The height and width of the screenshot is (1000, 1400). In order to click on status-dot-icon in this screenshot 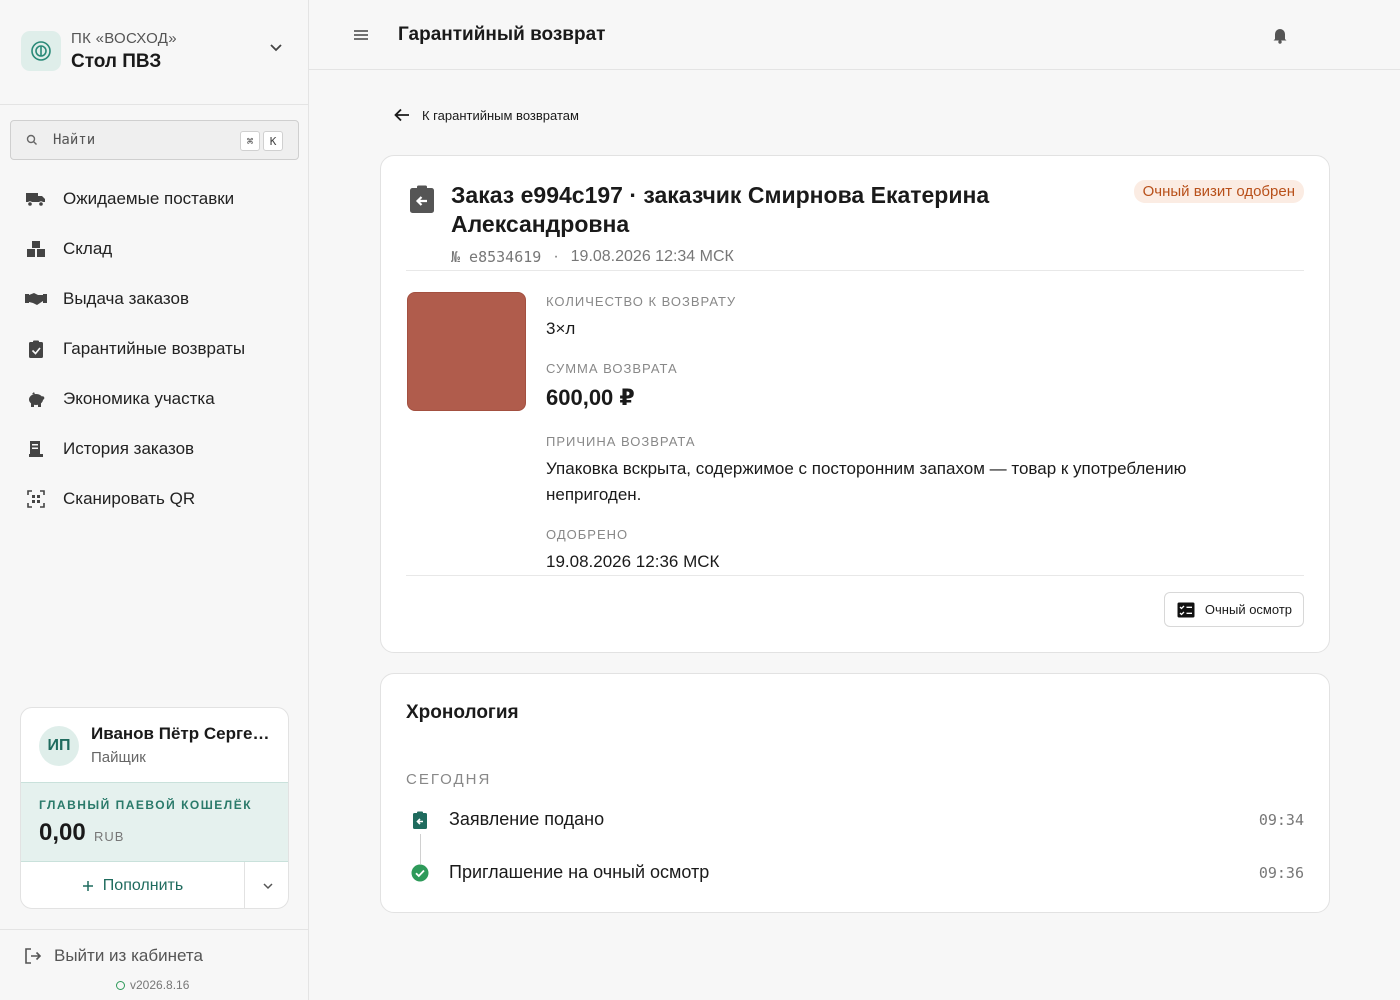, I will do `click(120, 985)`.